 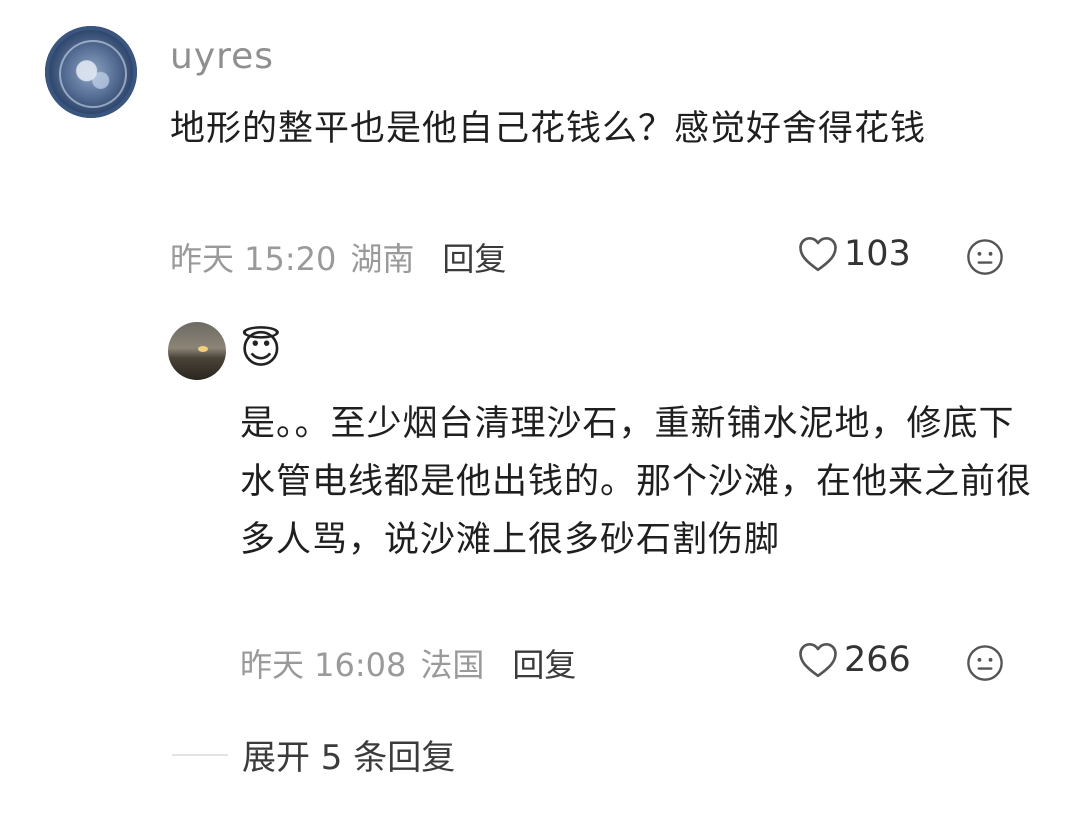 I want to click on avatar, so click(x=91, y=72).